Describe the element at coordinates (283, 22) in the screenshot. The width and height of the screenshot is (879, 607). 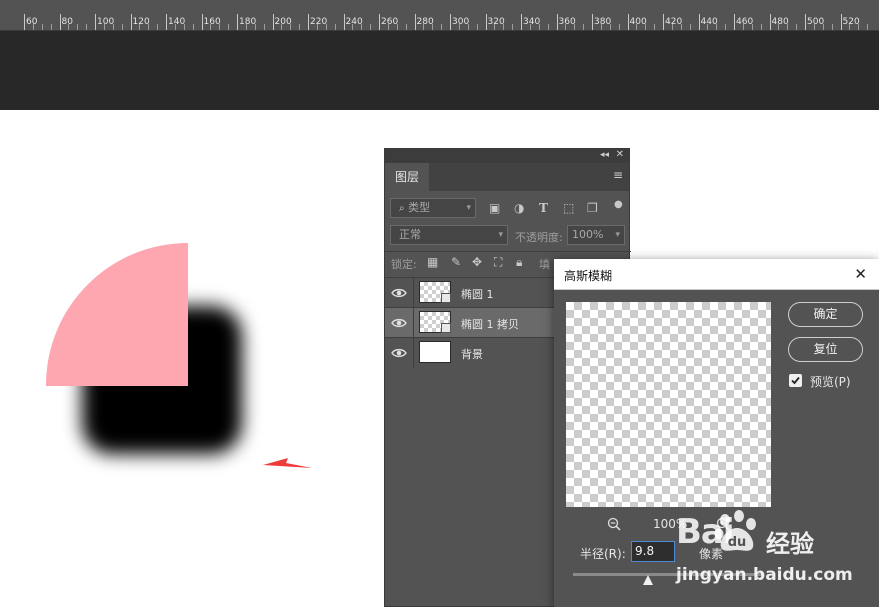
I see `ruler-tick-label: 200` at that location.